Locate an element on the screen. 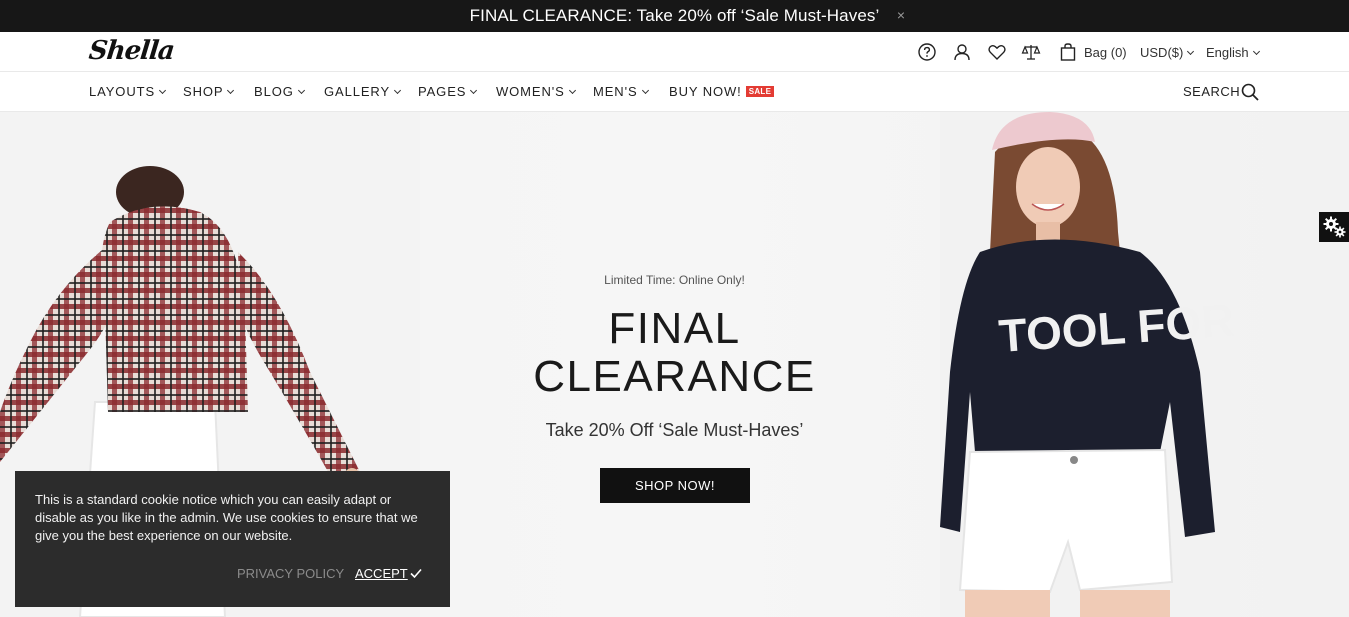 The image size is (1349, 617). language-selector: English is located at coordinates (1233, 52).